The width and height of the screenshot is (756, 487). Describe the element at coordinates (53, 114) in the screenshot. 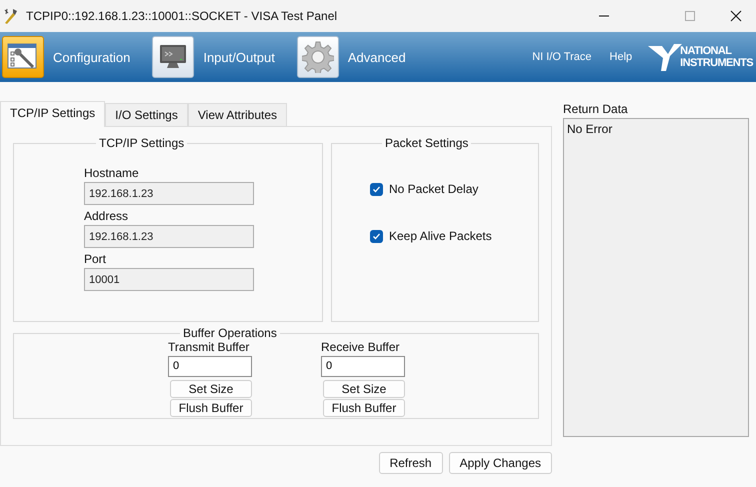

I see `tab: TCP/IP Settings` at that location.